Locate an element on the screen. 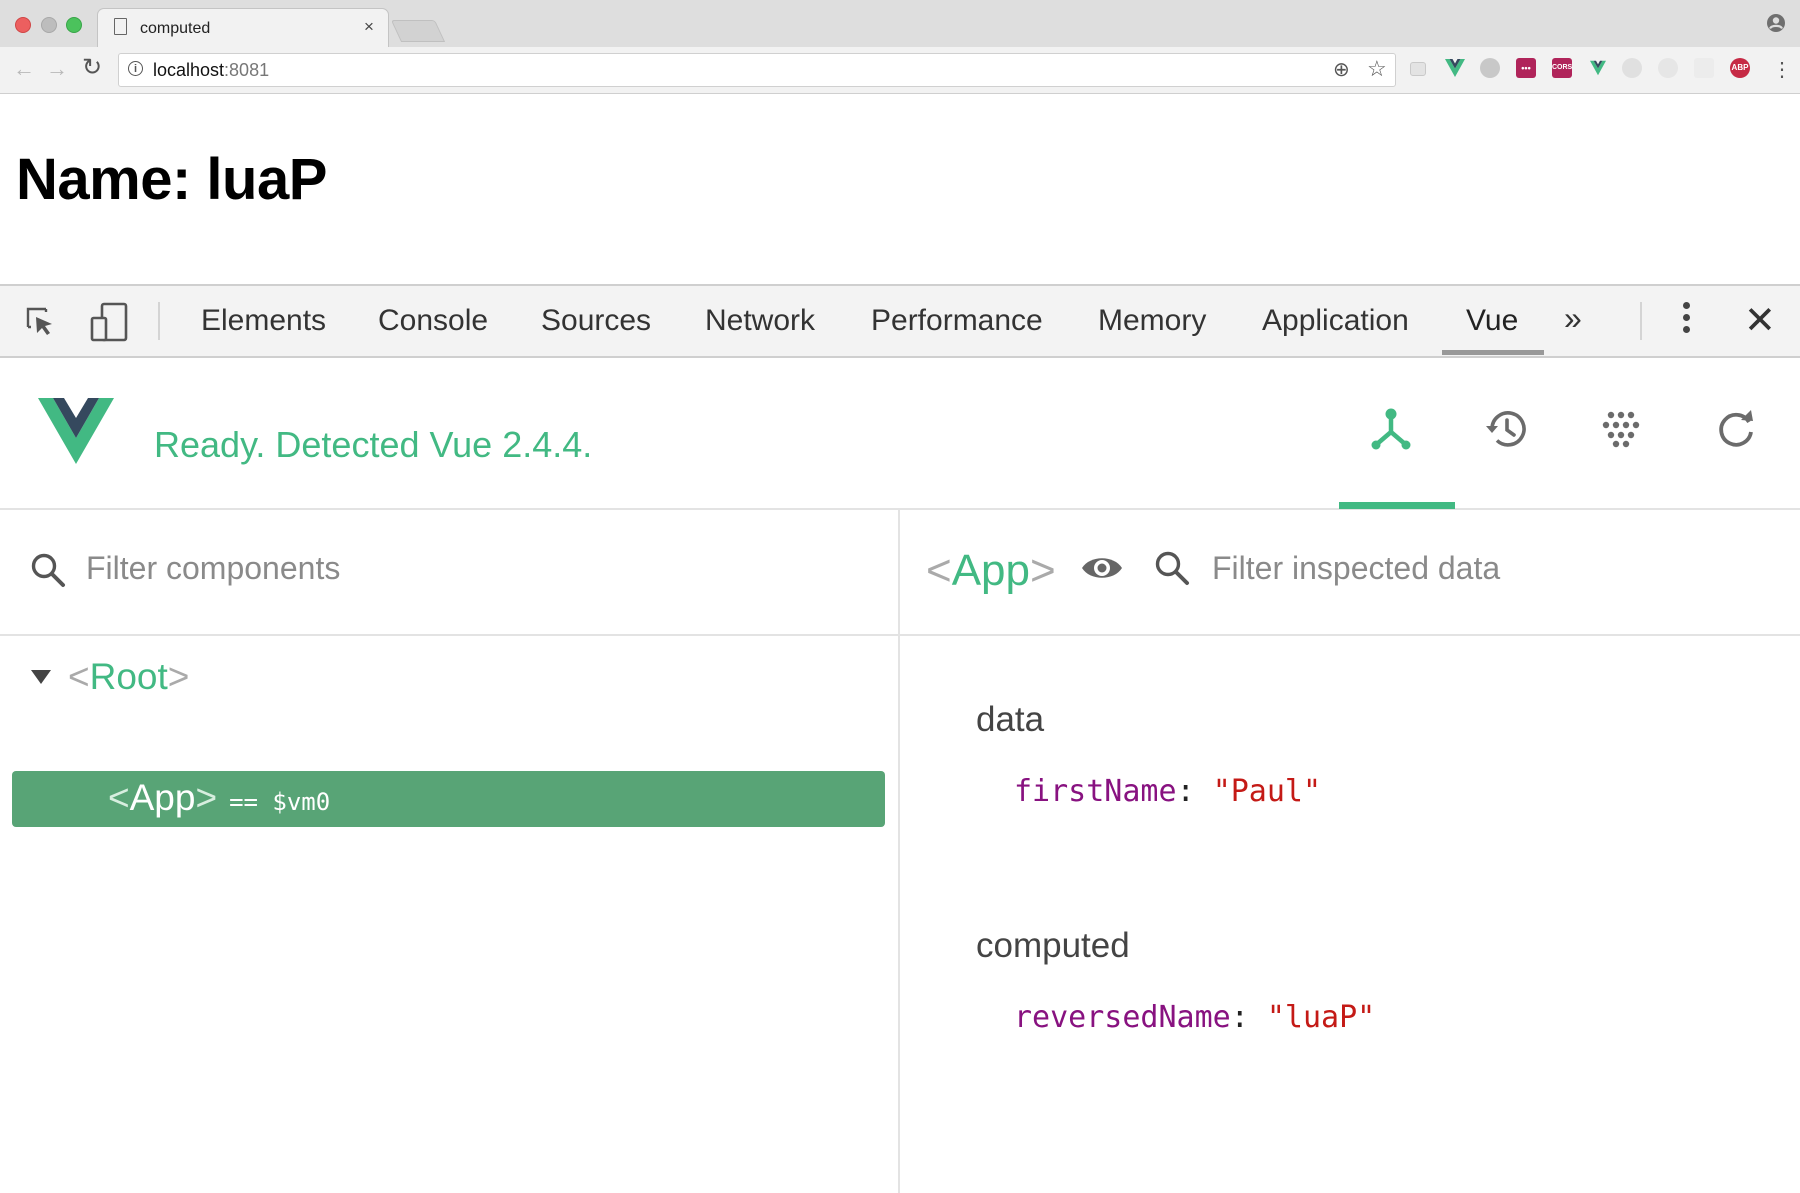  cloud-extension-icon is located at coordinates (1490, 68).